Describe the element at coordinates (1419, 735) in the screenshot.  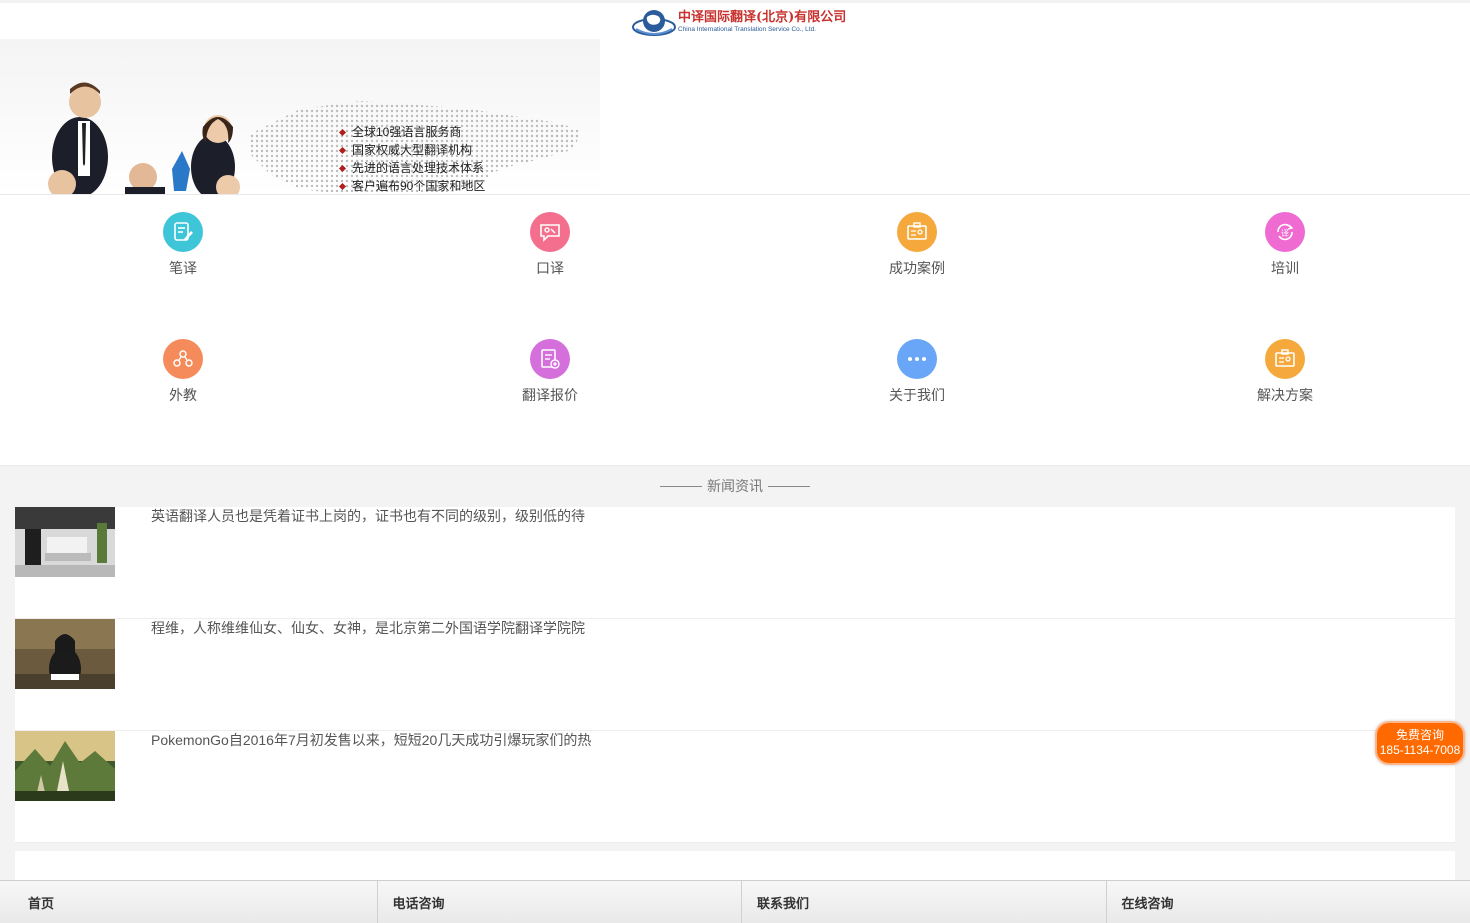
I see `float-consult-label: 免费咨询` at that location.